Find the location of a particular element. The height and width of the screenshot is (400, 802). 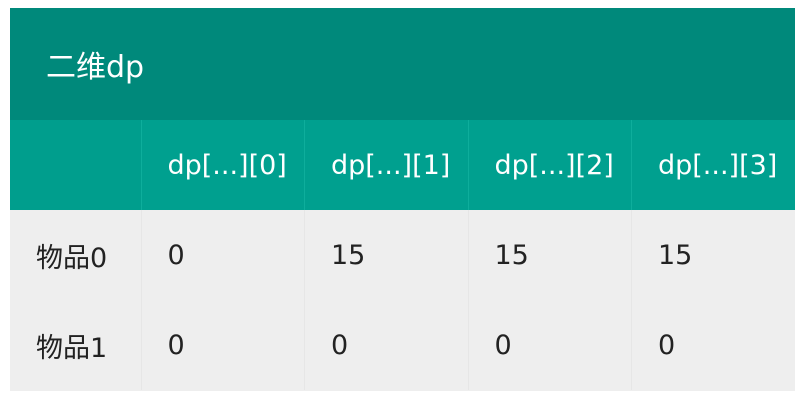

row-label: 物品1 is located at coordinates (75, 345).